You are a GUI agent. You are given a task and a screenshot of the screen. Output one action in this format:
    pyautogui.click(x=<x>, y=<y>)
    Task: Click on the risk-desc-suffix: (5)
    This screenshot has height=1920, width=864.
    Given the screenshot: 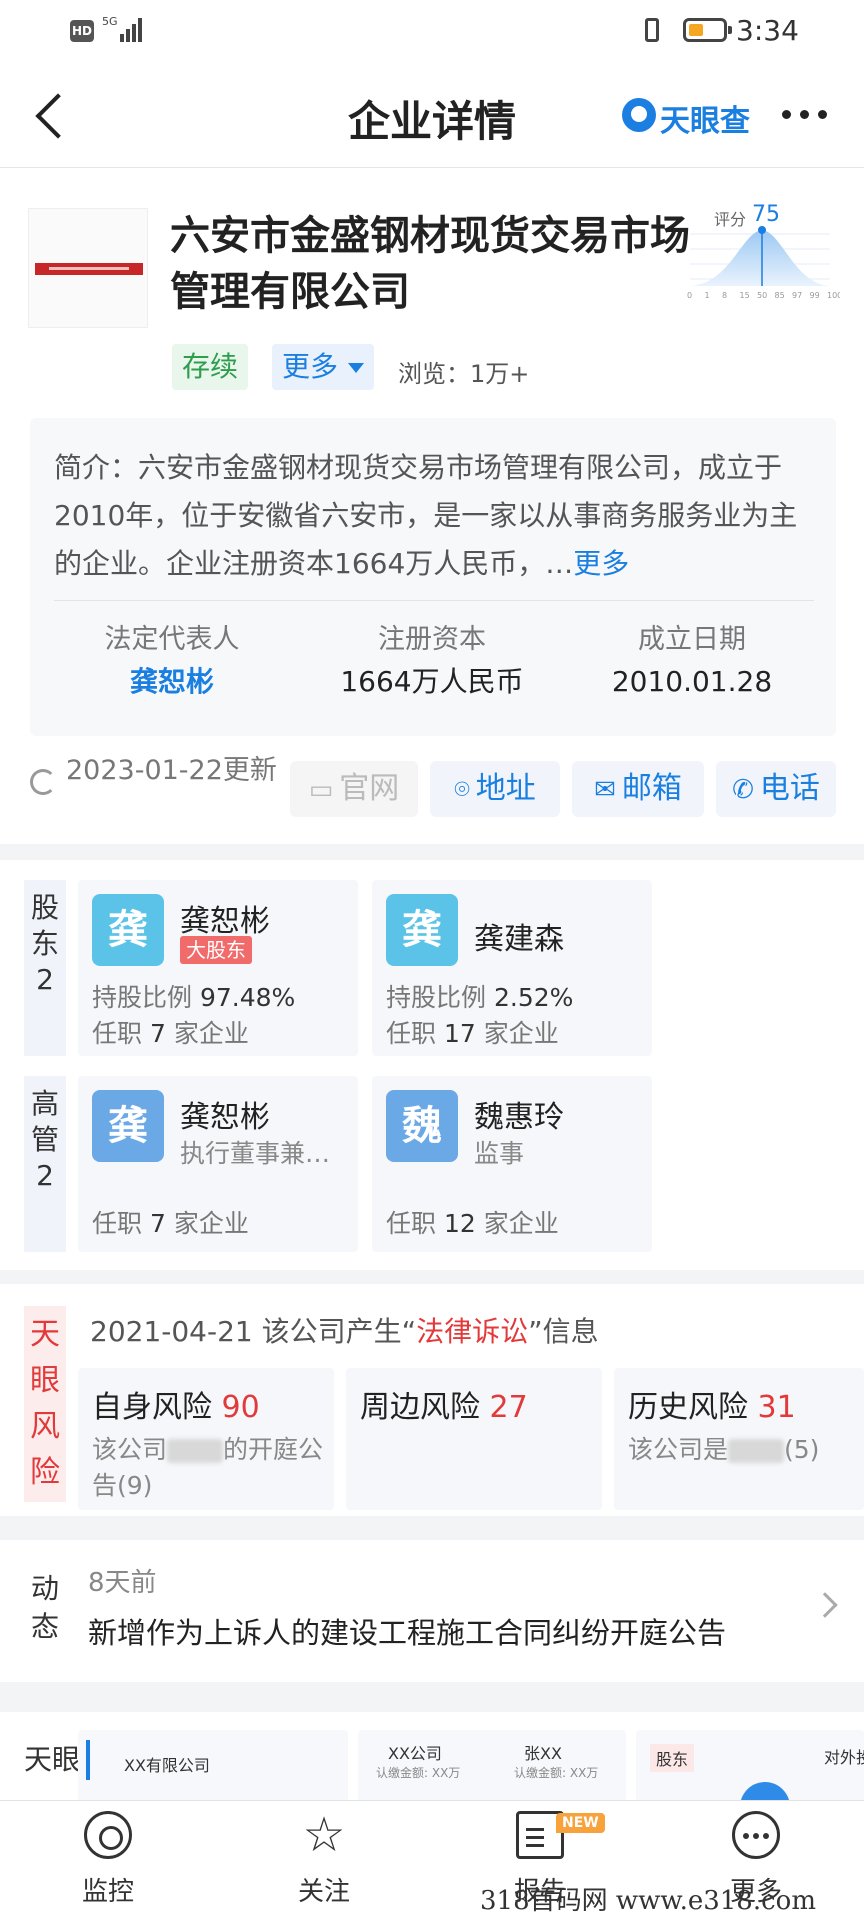 What is the action you would take?
    pyautogui.click(x=802, y=1449)
    